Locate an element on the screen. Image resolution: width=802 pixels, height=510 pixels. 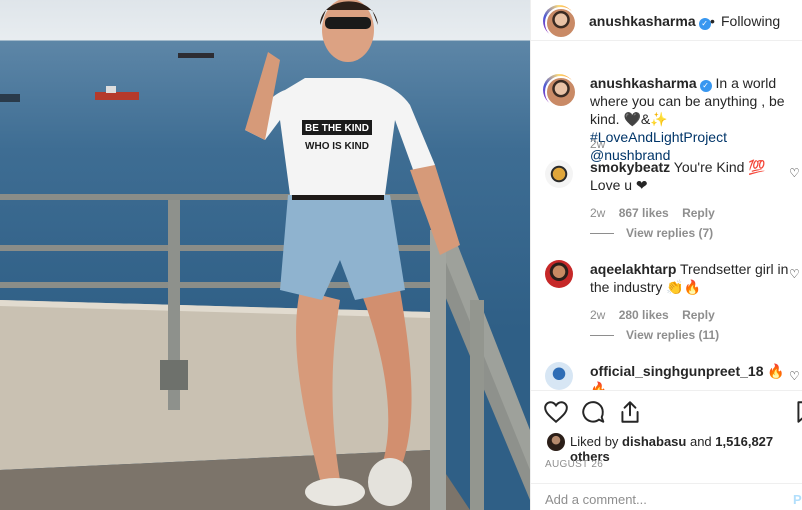
comment-likes: 867 likes is located at coordinates (644, 213).